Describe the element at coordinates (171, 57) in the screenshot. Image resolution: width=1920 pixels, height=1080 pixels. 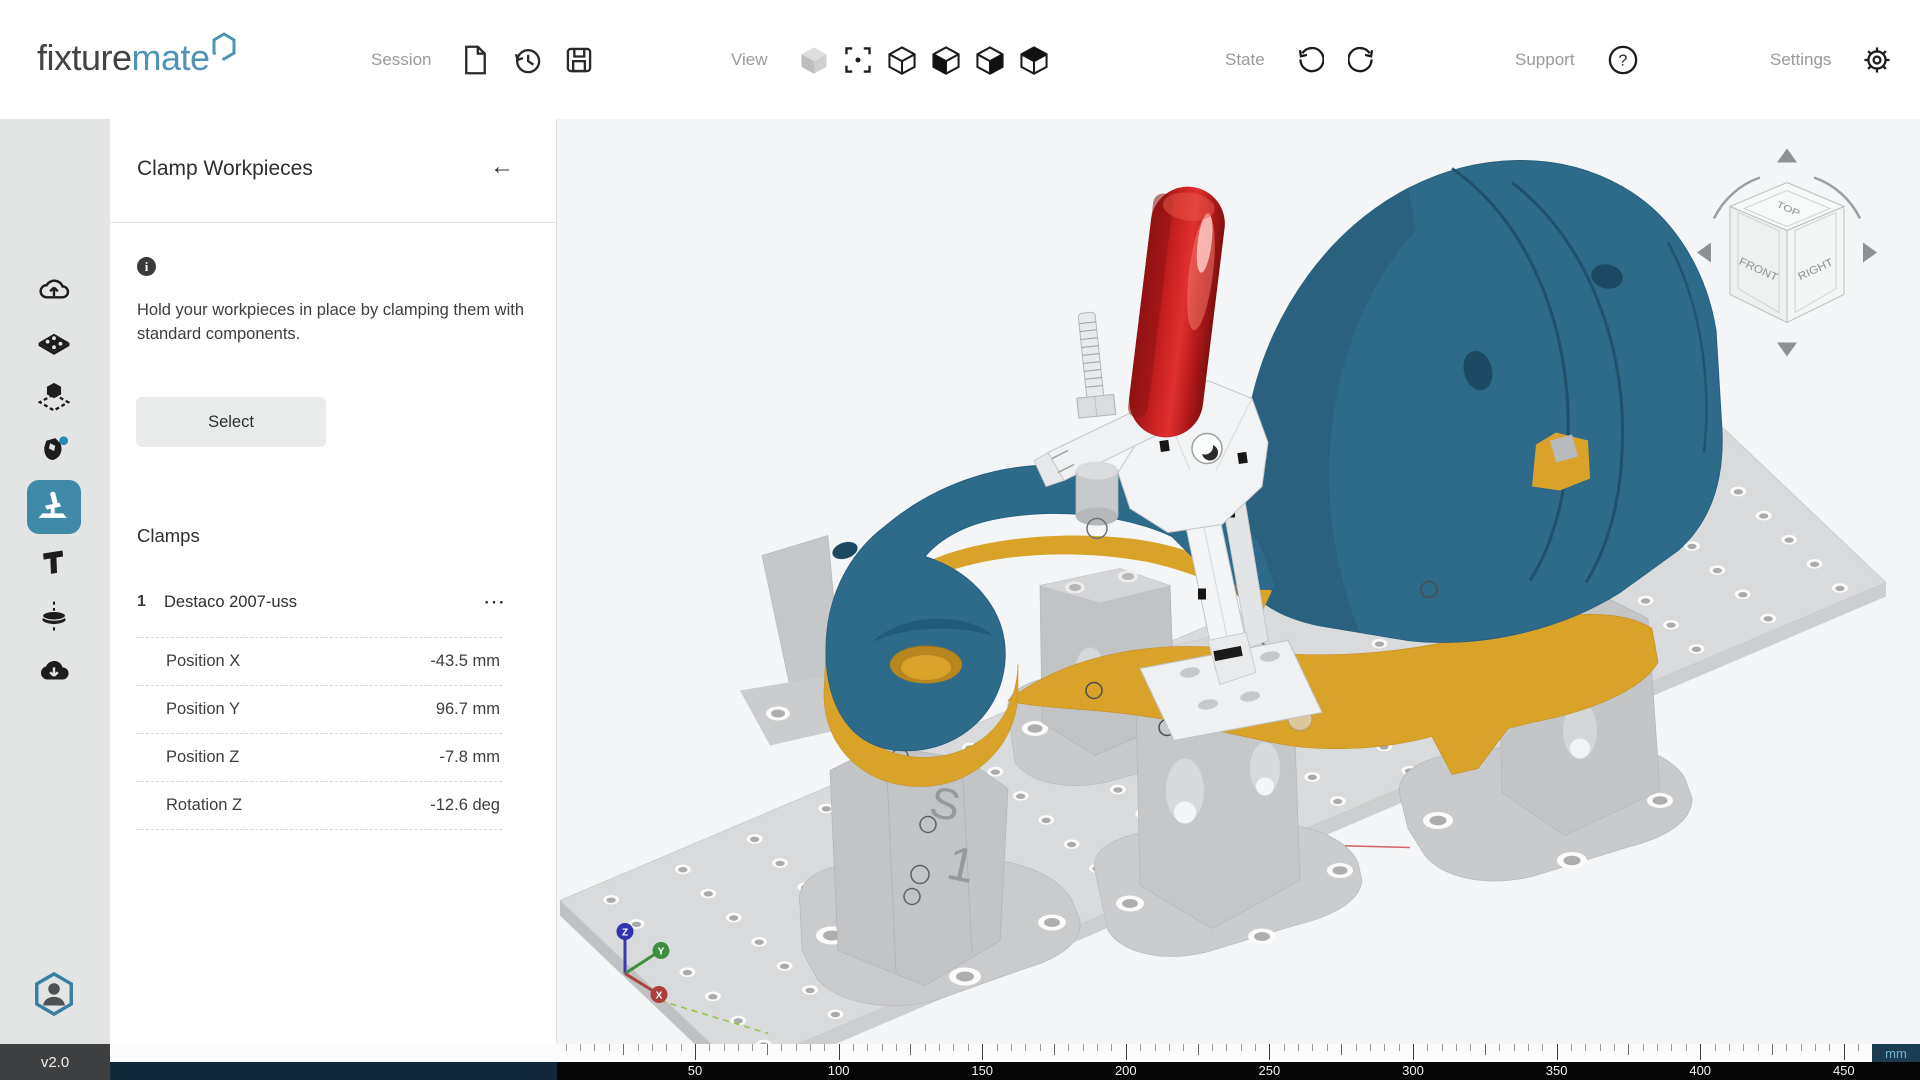
I see `logo-text-mate: mate` at that location.